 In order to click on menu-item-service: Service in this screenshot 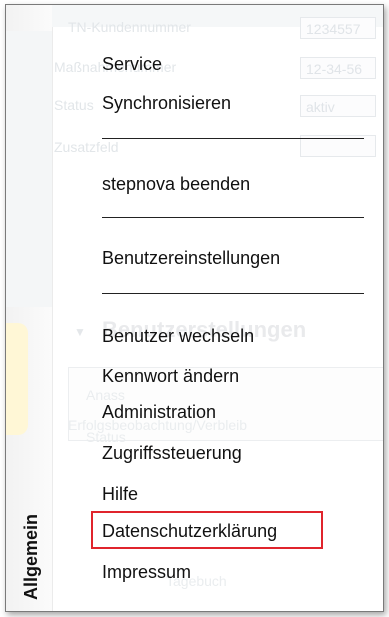, I will do `click(132, 64)`.